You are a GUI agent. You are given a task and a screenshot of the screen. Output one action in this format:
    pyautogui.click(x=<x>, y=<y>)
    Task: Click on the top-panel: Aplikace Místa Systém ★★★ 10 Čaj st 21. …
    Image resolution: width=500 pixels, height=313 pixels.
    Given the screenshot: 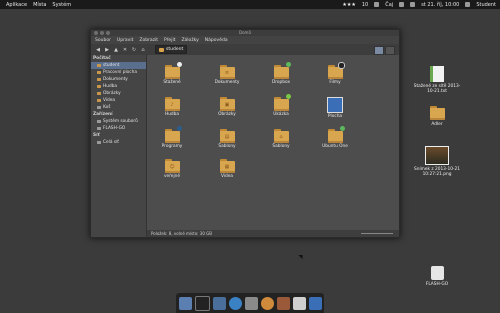 What is the action you would take?
    pyautogui.click(x=250, y=4)
    